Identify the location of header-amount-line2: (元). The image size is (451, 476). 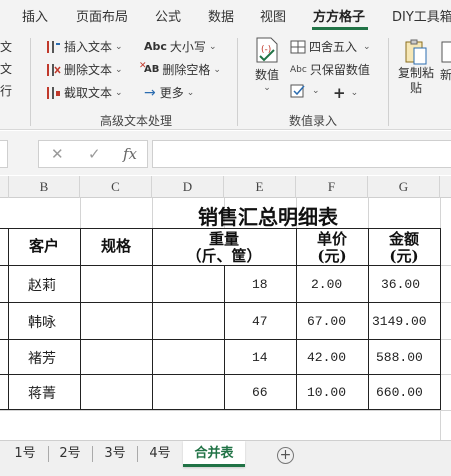
(404, 256).